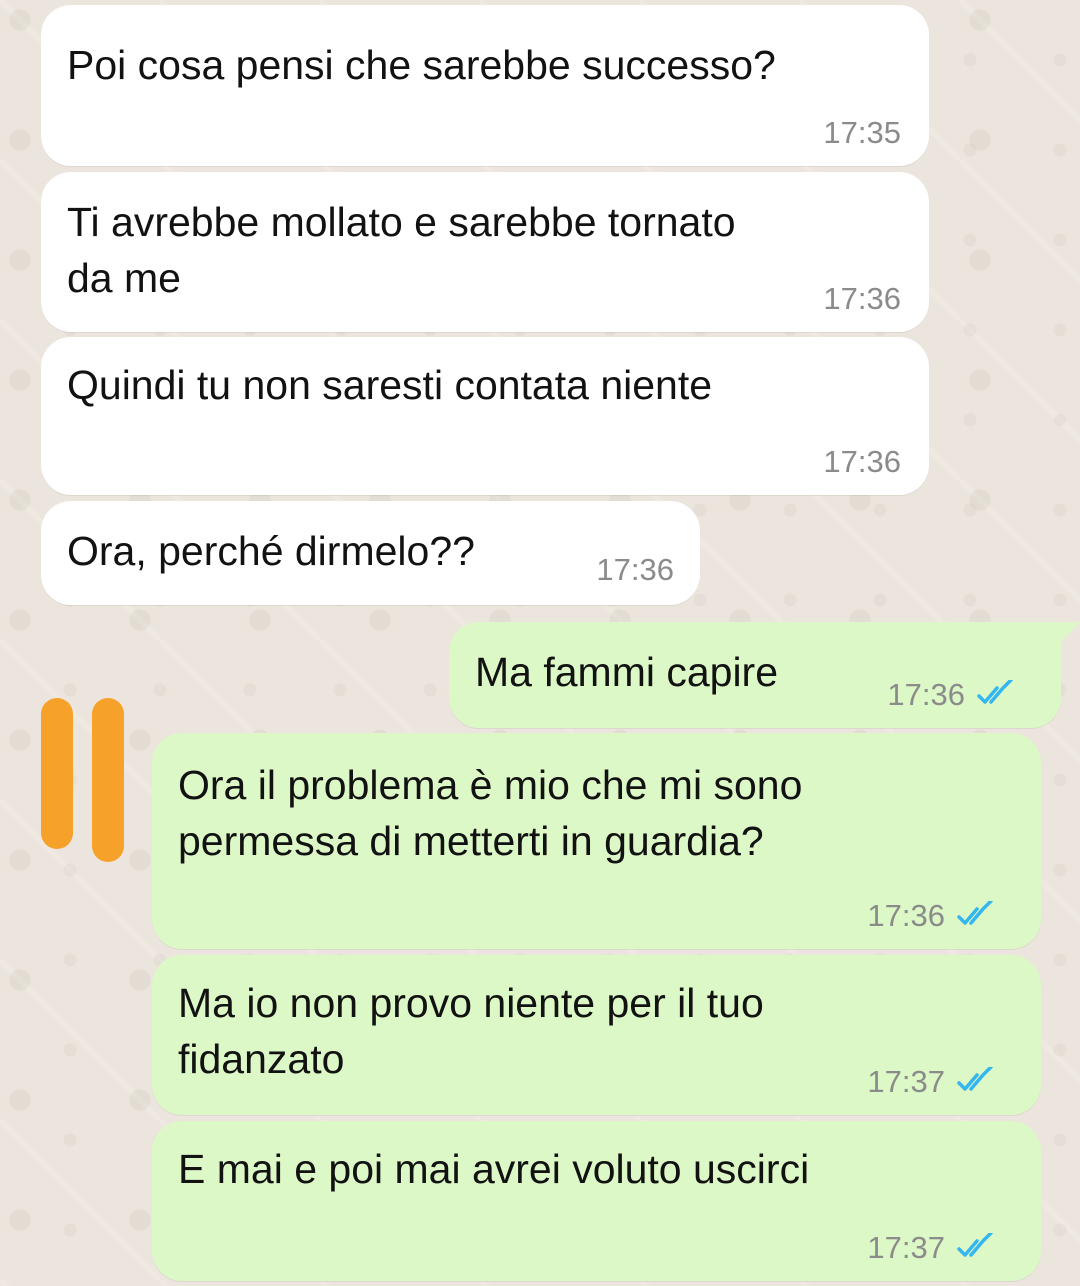  I want to click on highlight-bar-right, so click(108, 780).